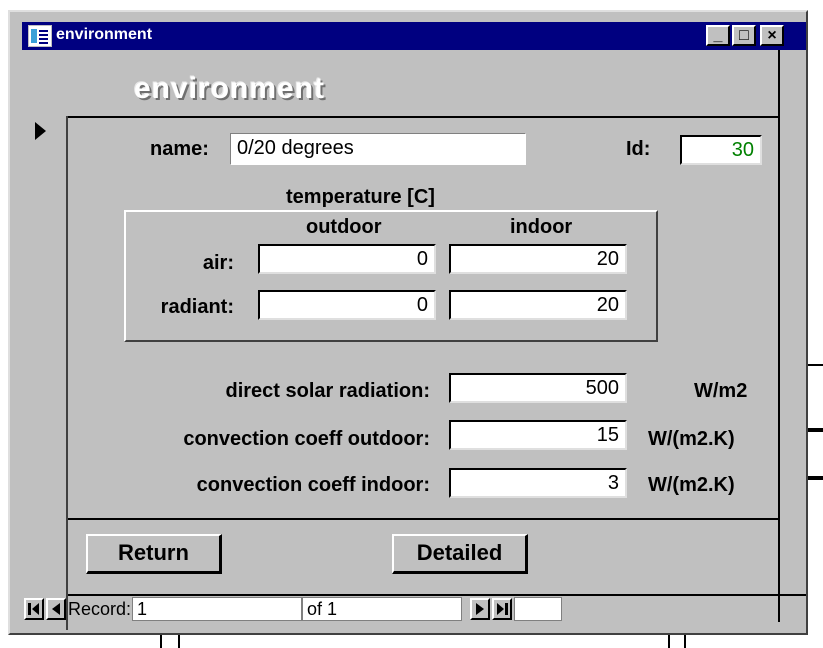 Image resolution: width=823 pixels, height=648 pixels. I want to click on indoor-column-header: indoor, so click(541, 227).